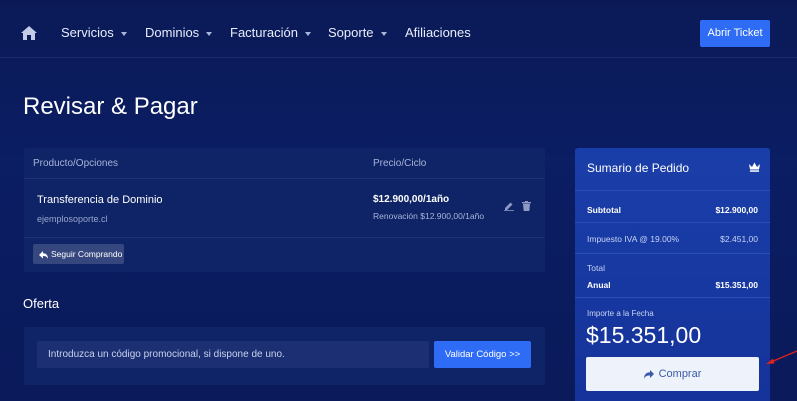 The image size is (797, 401). Describe the element at coordinates (781, 357) in the screenshot. I see `annotation-arrow-icon` at that location.